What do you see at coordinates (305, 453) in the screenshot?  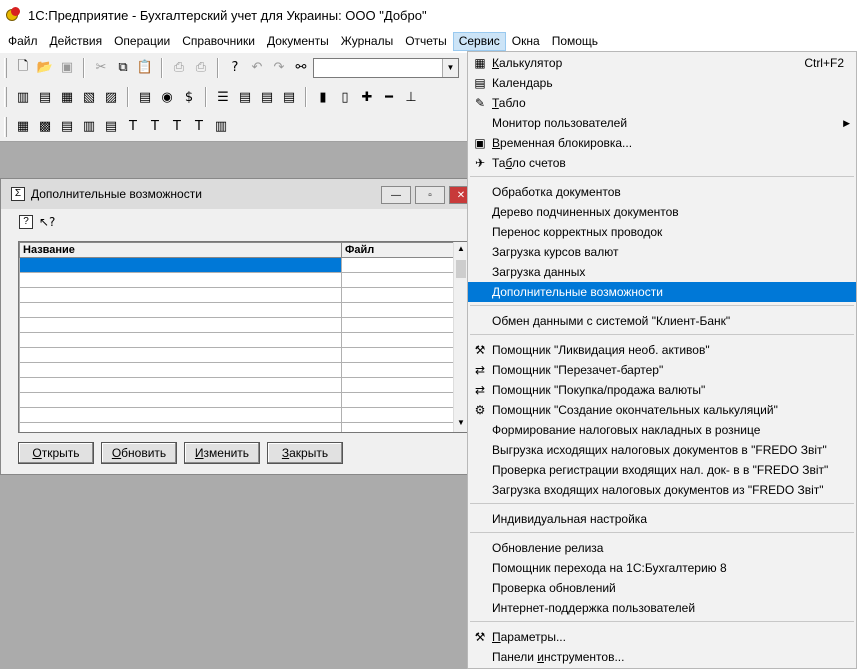 I see `close-button: Закрыть` at bounding box center [305, 453].